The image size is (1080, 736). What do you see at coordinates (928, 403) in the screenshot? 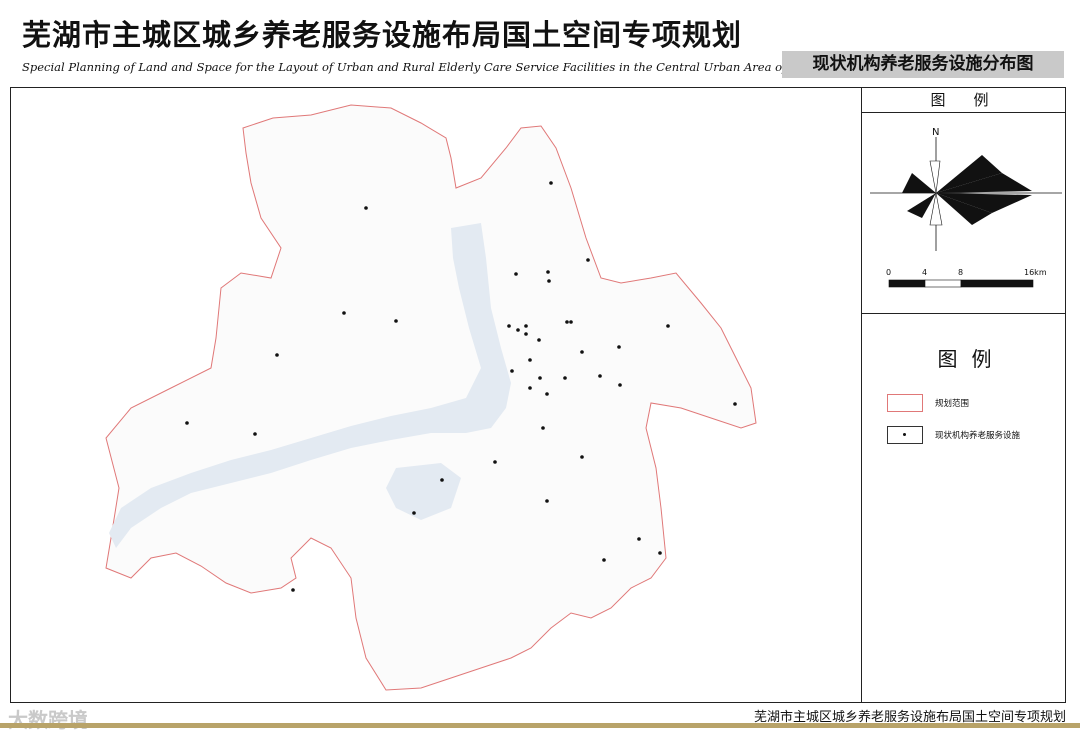
I see `legend-item-boundary: 规划范围` at bounding box center [928, 403].